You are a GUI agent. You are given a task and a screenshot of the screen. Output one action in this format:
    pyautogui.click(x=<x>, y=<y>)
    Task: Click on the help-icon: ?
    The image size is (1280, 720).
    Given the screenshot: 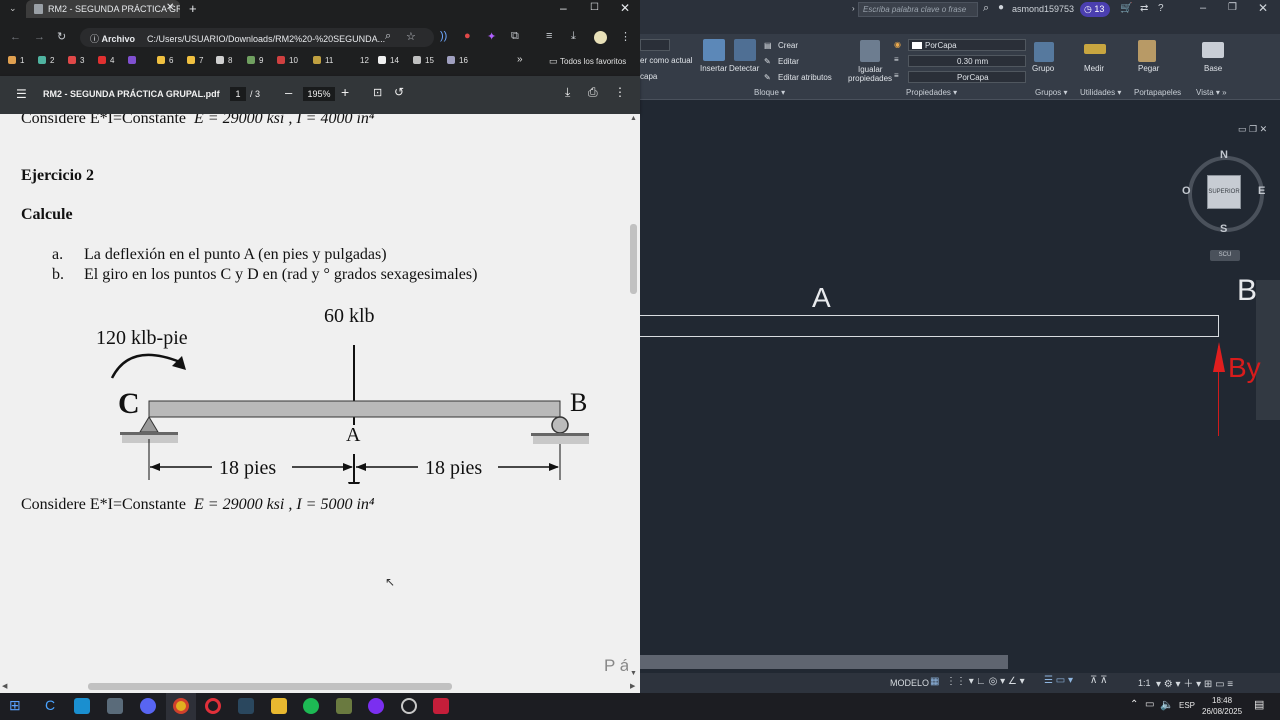 What is the action you would take?
    pyautogui.click(x=1161, y=8)
    